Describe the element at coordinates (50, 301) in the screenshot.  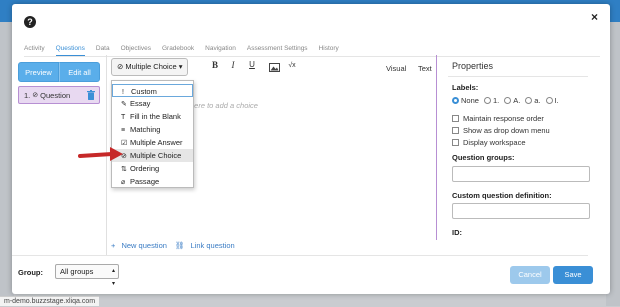
I see `status-bar-url: m-demo.buzzstage.xliqa.com` at that location.